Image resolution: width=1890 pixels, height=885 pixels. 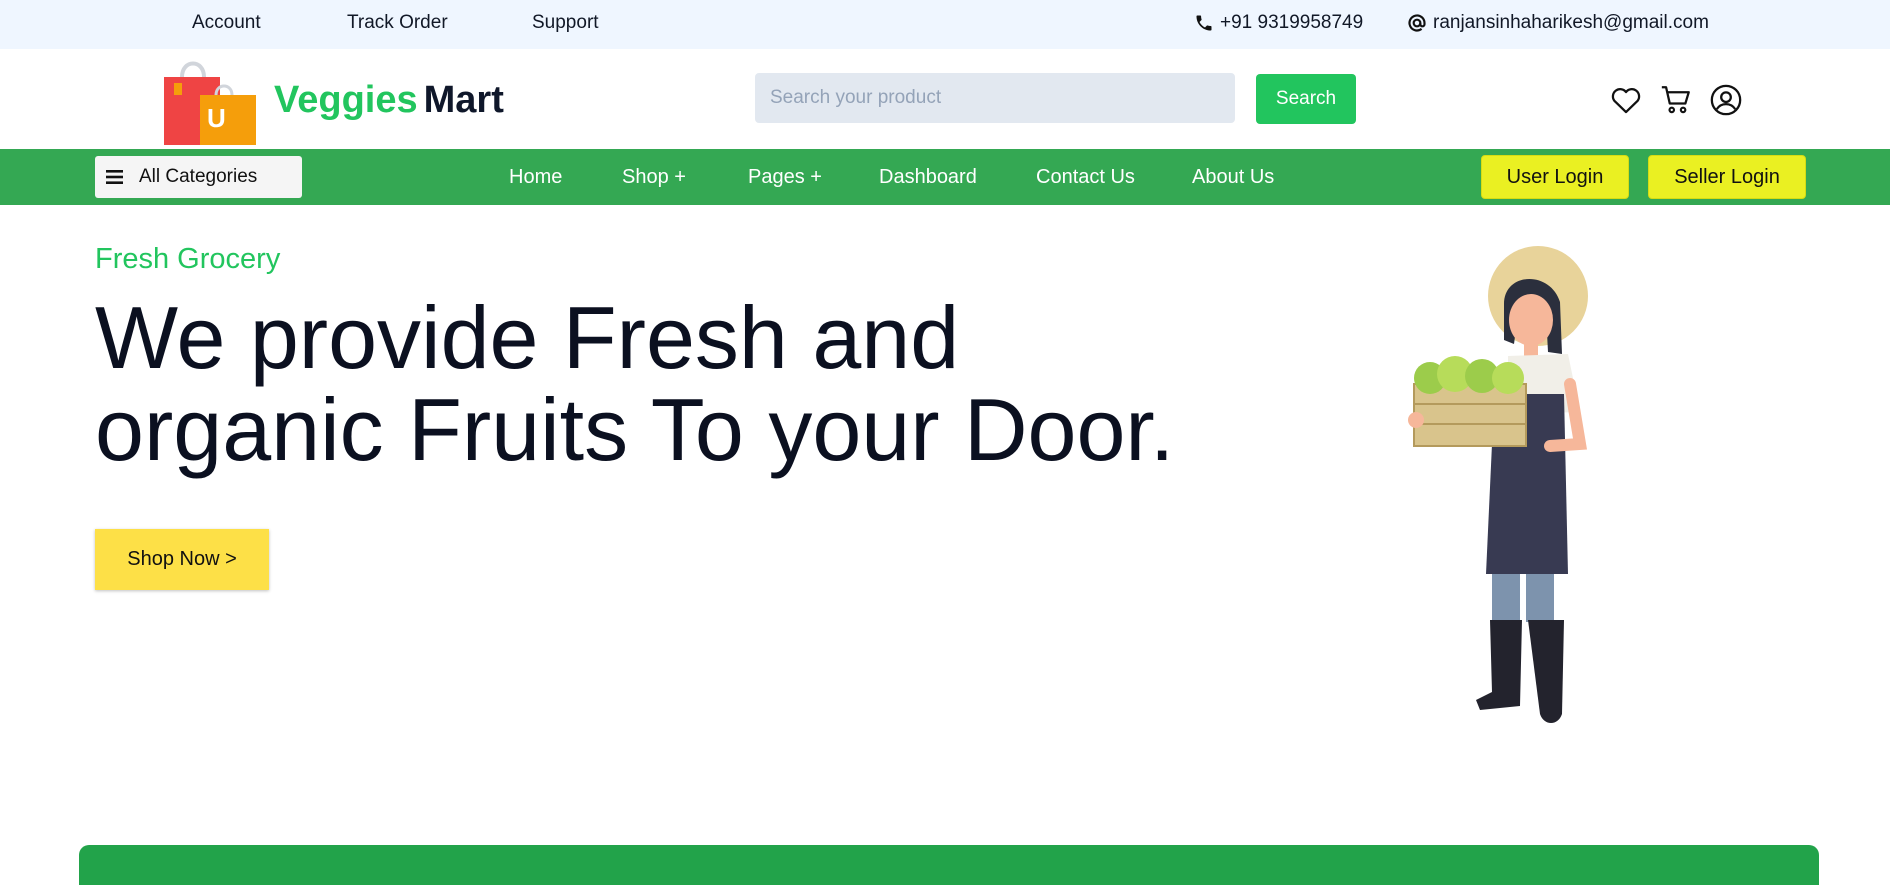 What do you see at coordinates (182, 559) in the screenshot?
I see `shop-now-button: Shop Now >` at bounding box center [182, 559].